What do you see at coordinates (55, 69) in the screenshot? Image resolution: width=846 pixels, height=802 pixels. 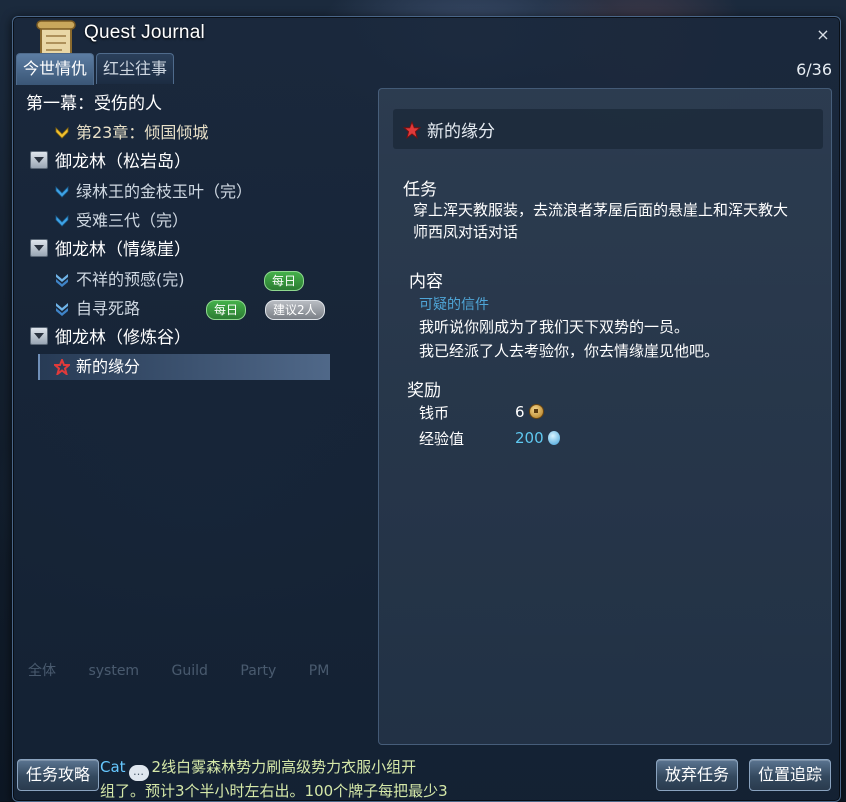 I see `tab-current-life: 今世情仇` at bounding box center [55, 69].